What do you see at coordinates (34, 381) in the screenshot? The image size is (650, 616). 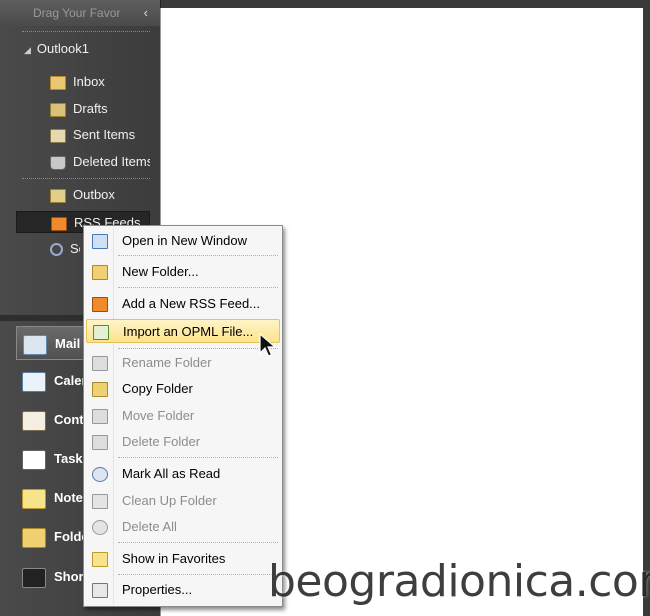 I see `calendar-icon` at bounding box center [34, 381].